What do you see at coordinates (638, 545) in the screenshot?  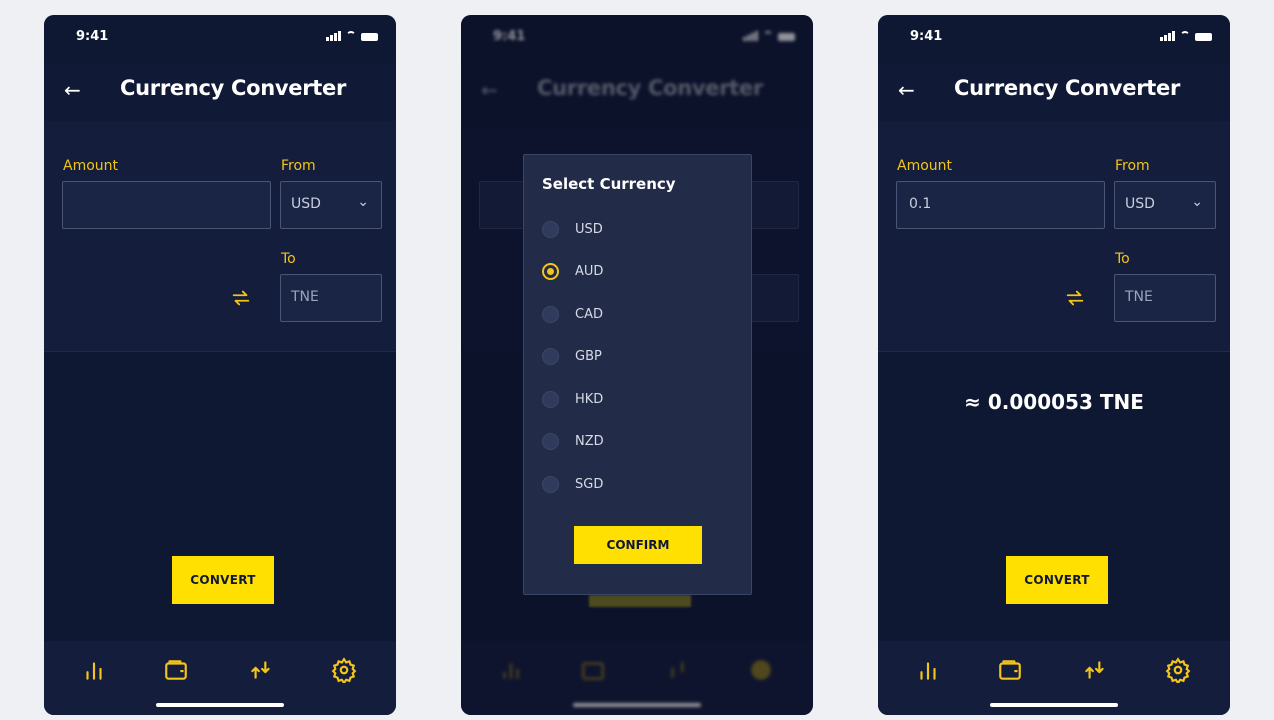 I see `confirm-button: CONFIRM` at bounding box center [638, 545].